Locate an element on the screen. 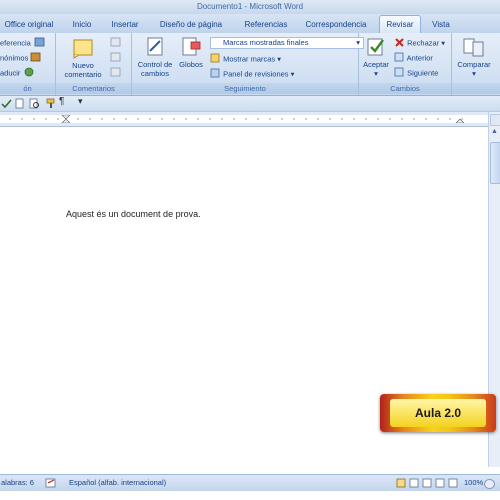 Image resolution: width=500 pixels, height=500 pixels. translate-label: aducir is located at coordinates (10, 73).